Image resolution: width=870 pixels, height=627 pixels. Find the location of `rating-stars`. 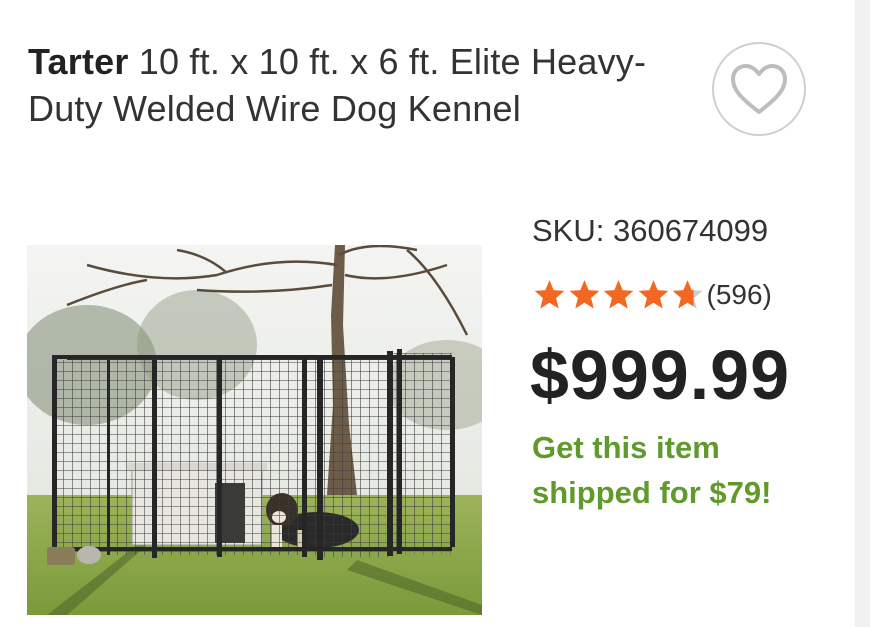

rating-stars is located at coordinates (618, 294).